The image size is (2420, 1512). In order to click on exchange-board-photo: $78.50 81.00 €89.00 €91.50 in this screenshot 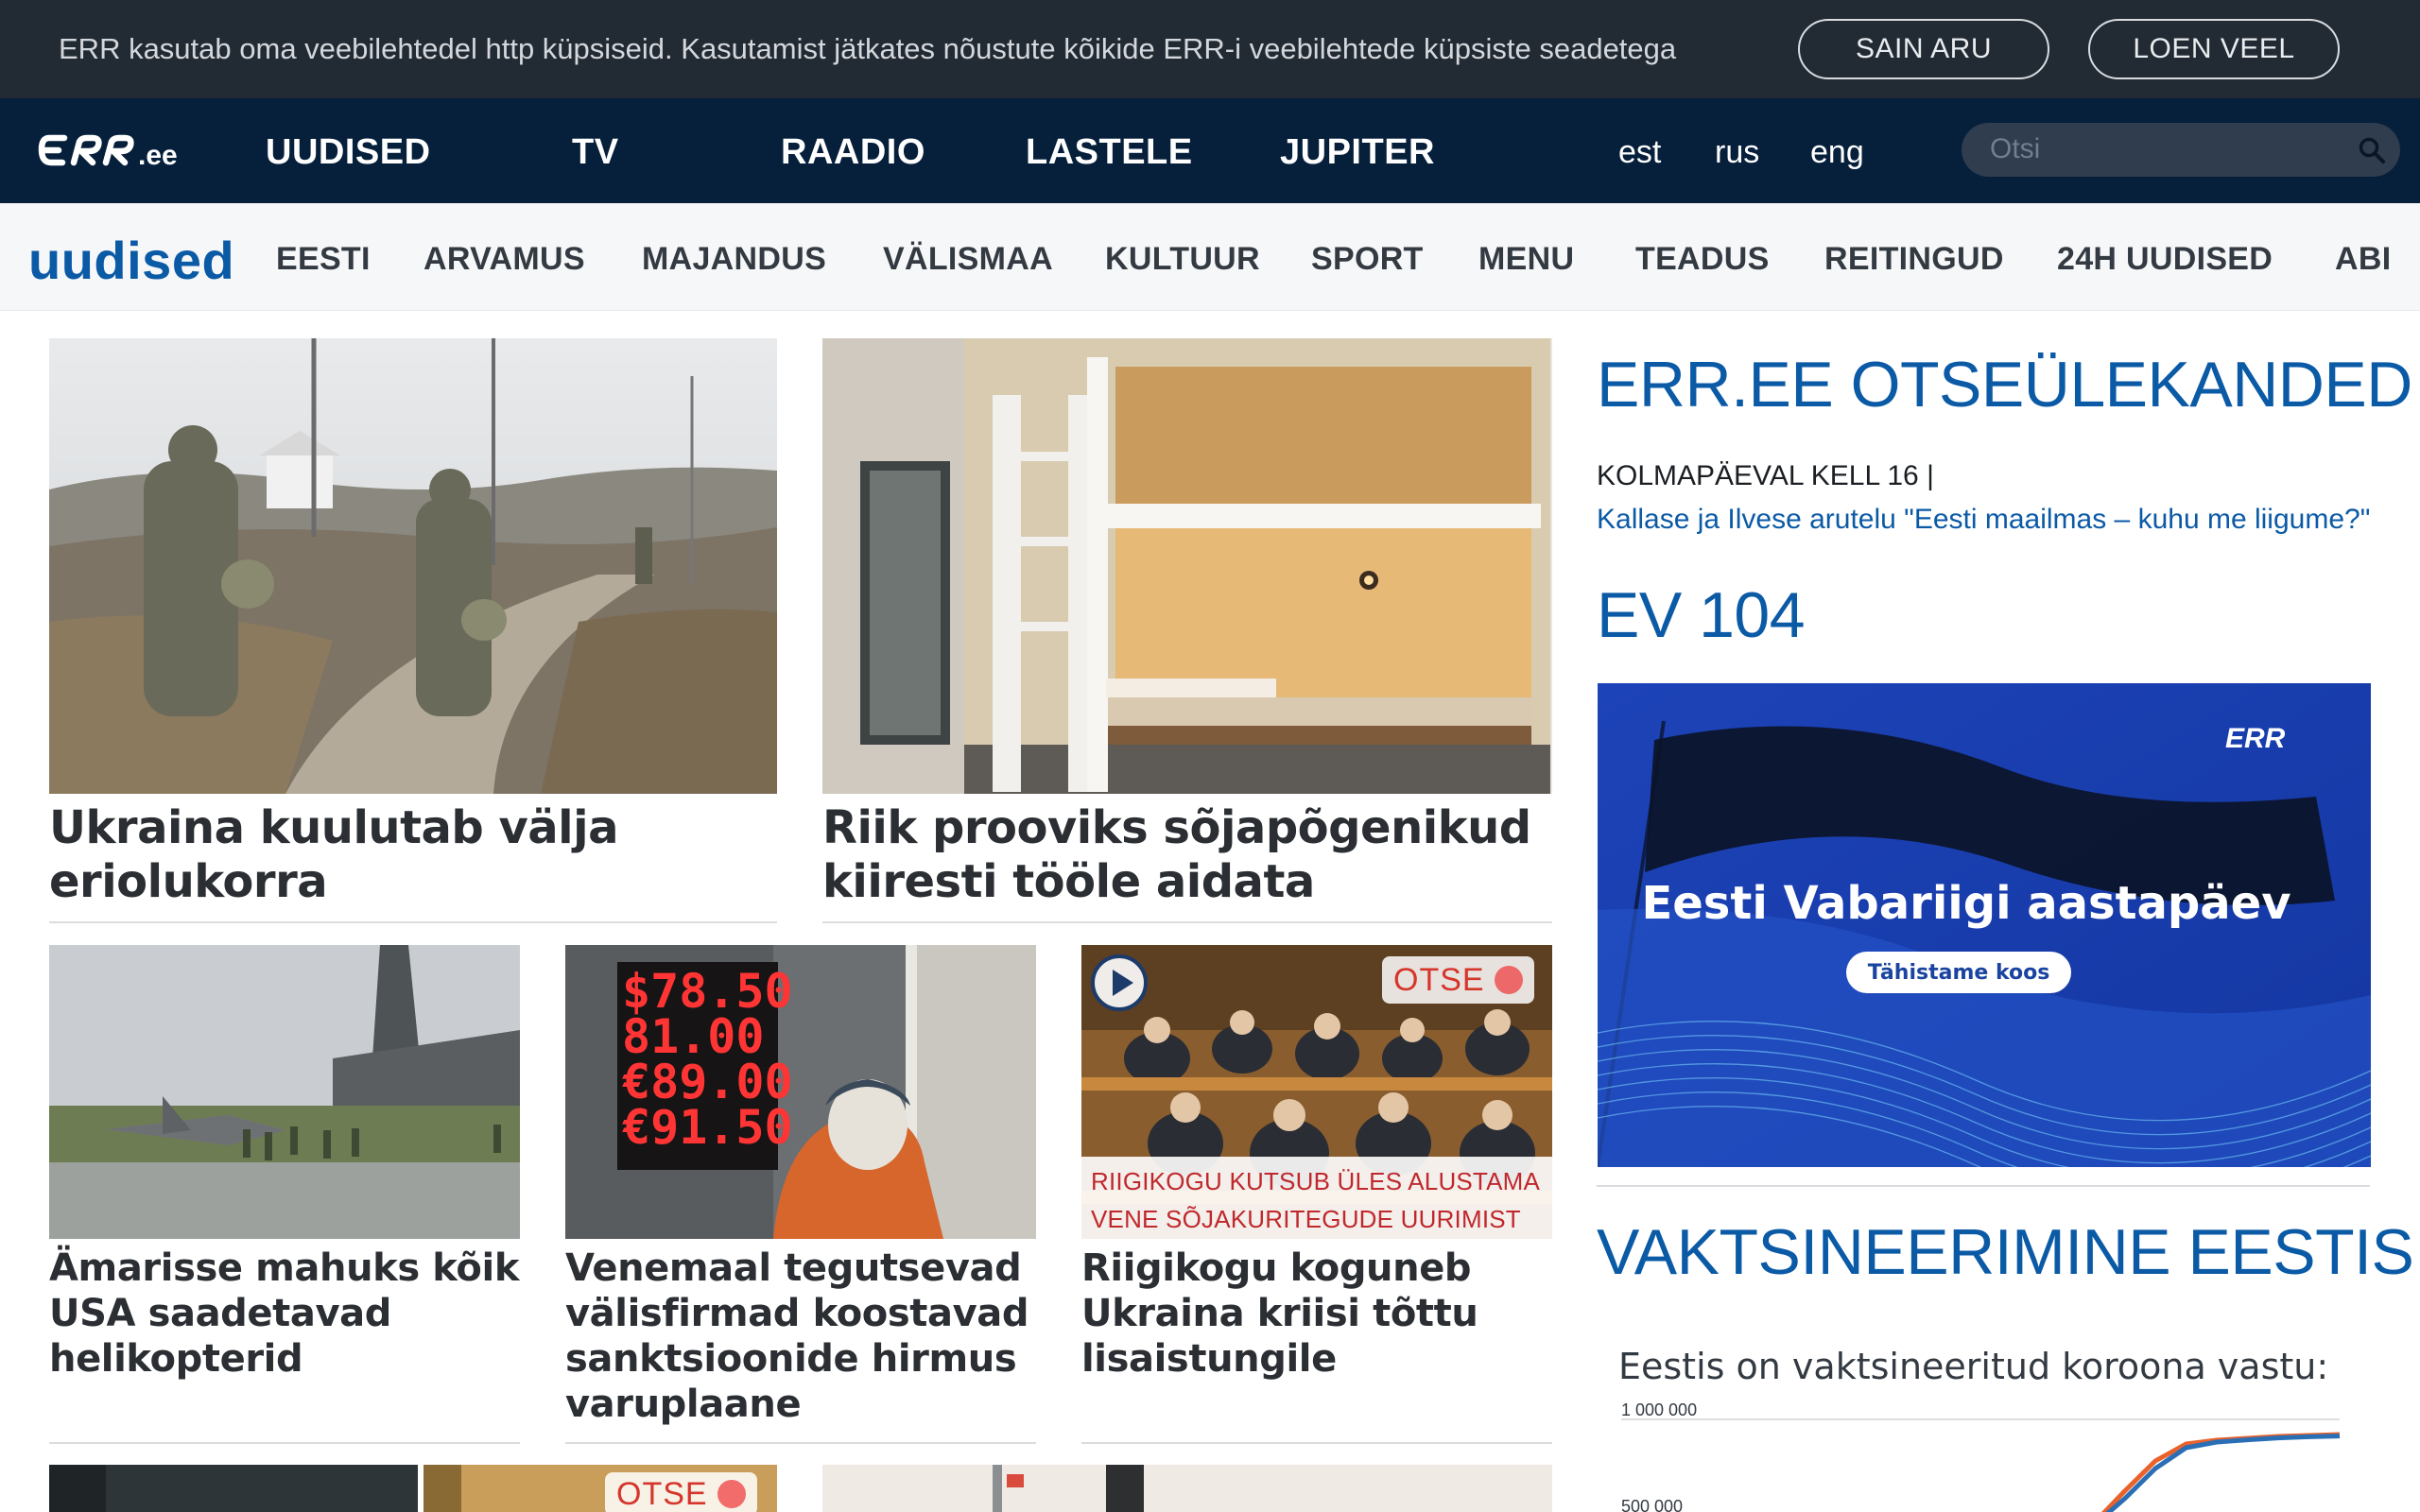, I will do `click(800, 1092)`.